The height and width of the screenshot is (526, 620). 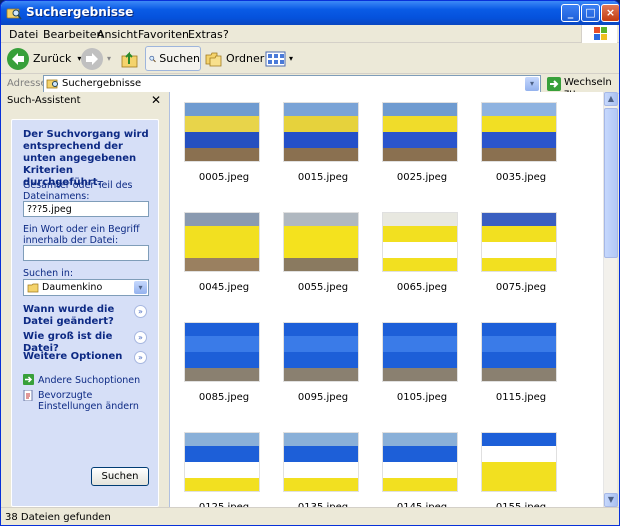 What do you see at coordinates (72, 287) in the screenshot?
I see `search-in-value: Daumenkino` at bounding box center [72, 287].